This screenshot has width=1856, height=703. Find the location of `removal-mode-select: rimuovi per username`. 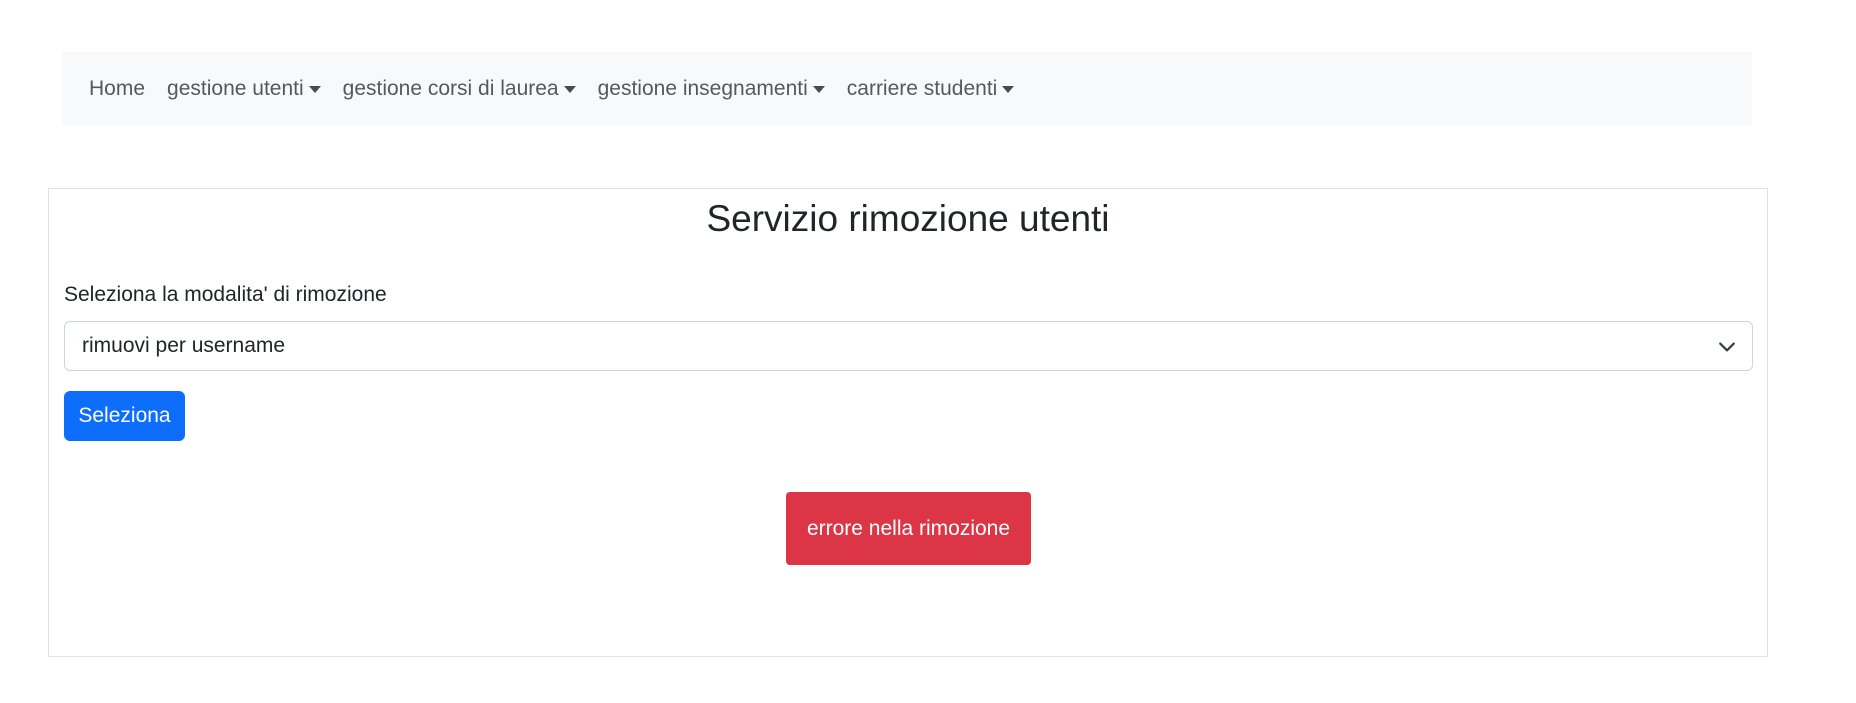

removal-mode-select: rimuovi per username is located at coordinates (908, 346).